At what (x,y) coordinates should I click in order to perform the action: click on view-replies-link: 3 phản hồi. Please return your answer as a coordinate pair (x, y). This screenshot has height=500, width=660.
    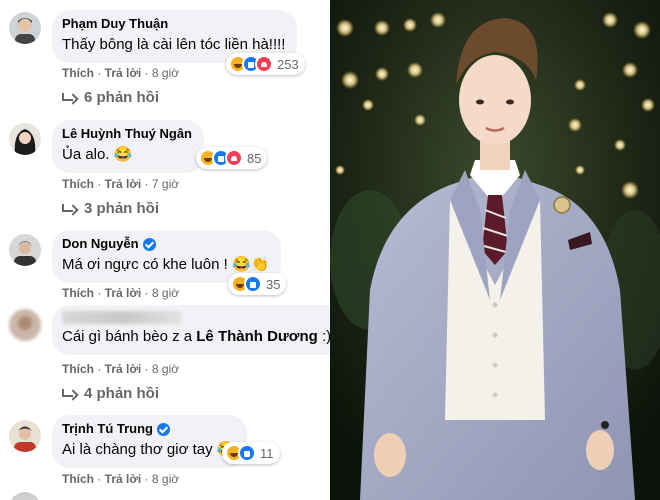
    Looking at the image, I should click on (110, 208).